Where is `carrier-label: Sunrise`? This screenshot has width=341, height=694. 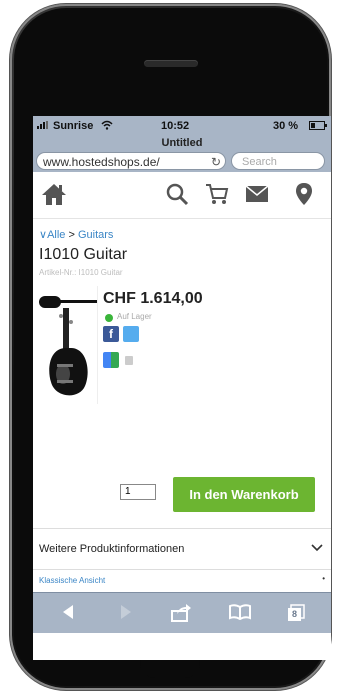
carrier-label: Sunrise is located at coordinates (73, 126).